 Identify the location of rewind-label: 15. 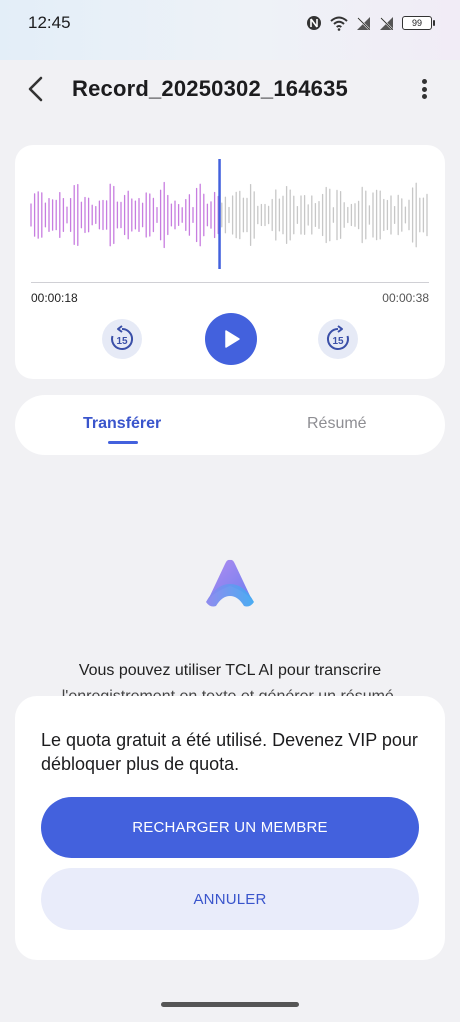
(122, 341).